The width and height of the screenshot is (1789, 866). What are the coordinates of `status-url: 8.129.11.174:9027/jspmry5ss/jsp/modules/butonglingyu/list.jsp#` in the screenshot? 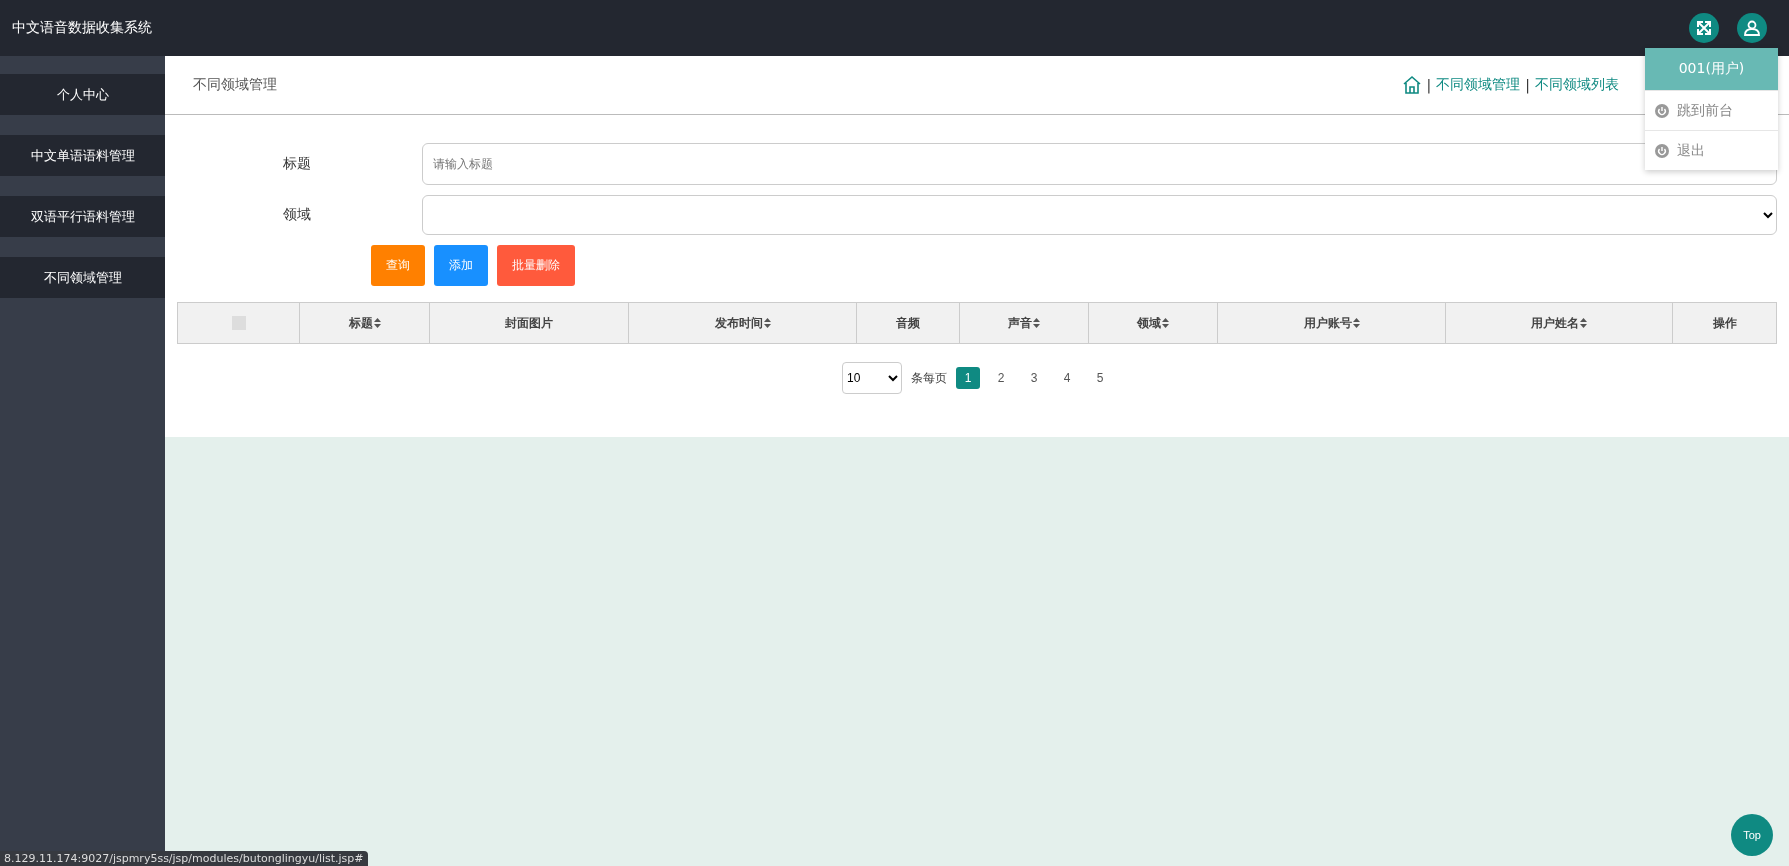 It's located at (184, 858).